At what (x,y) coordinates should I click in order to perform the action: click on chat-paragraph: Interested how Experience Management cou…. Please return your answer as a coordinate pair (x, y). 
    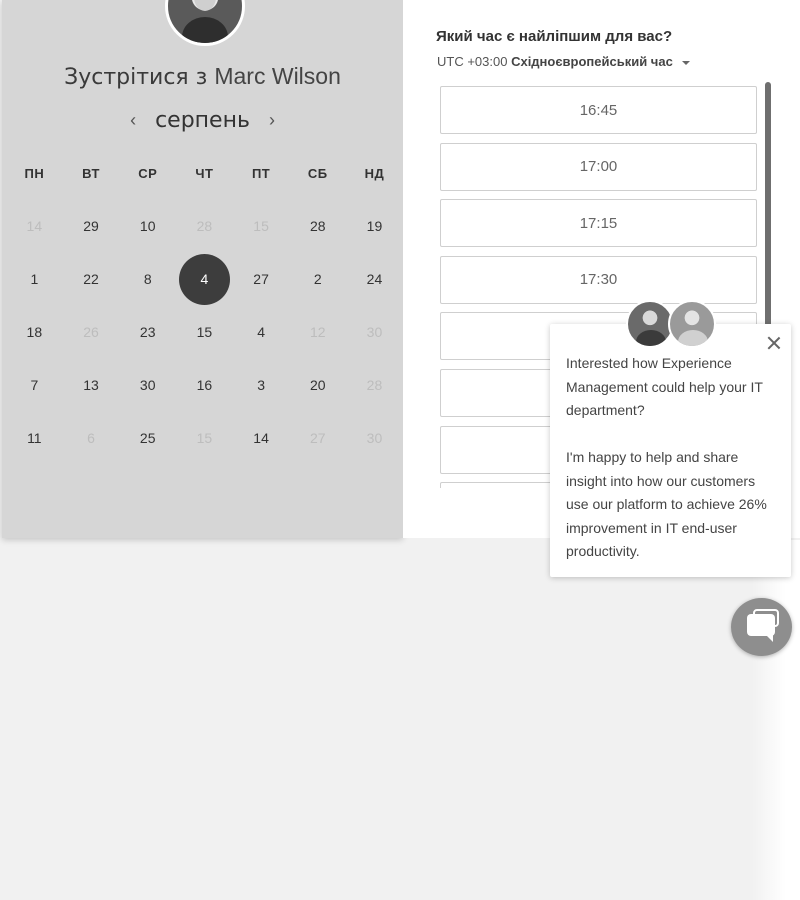
    Looking at the image, I should click on (664, 386).